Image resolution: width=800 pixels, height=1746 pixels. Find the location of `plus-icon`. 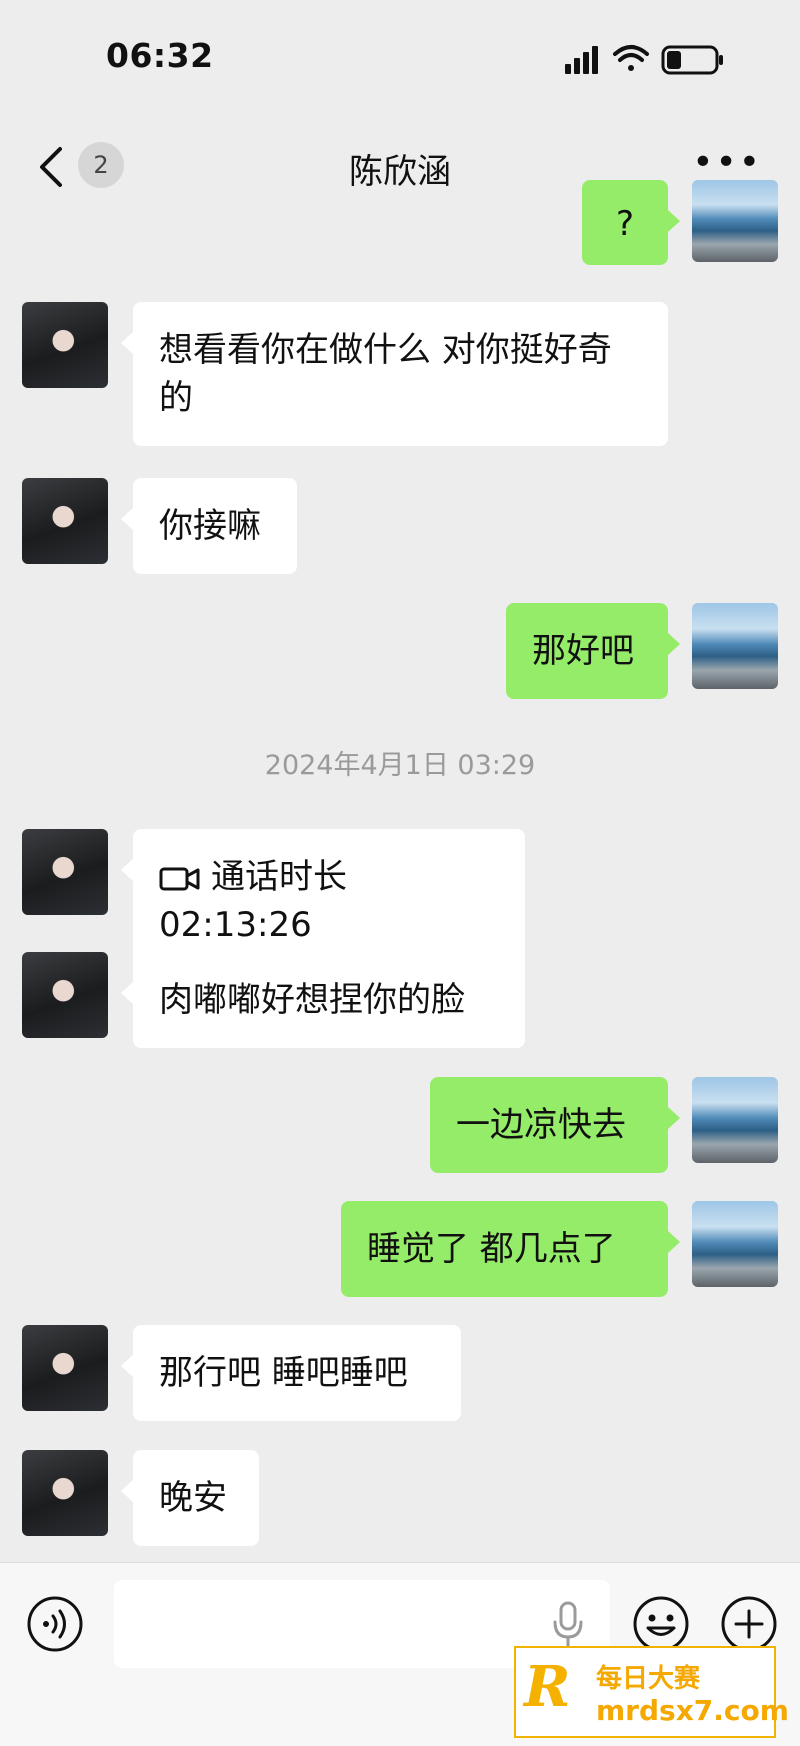

plus-icon is located at coordinates (749, 1624).